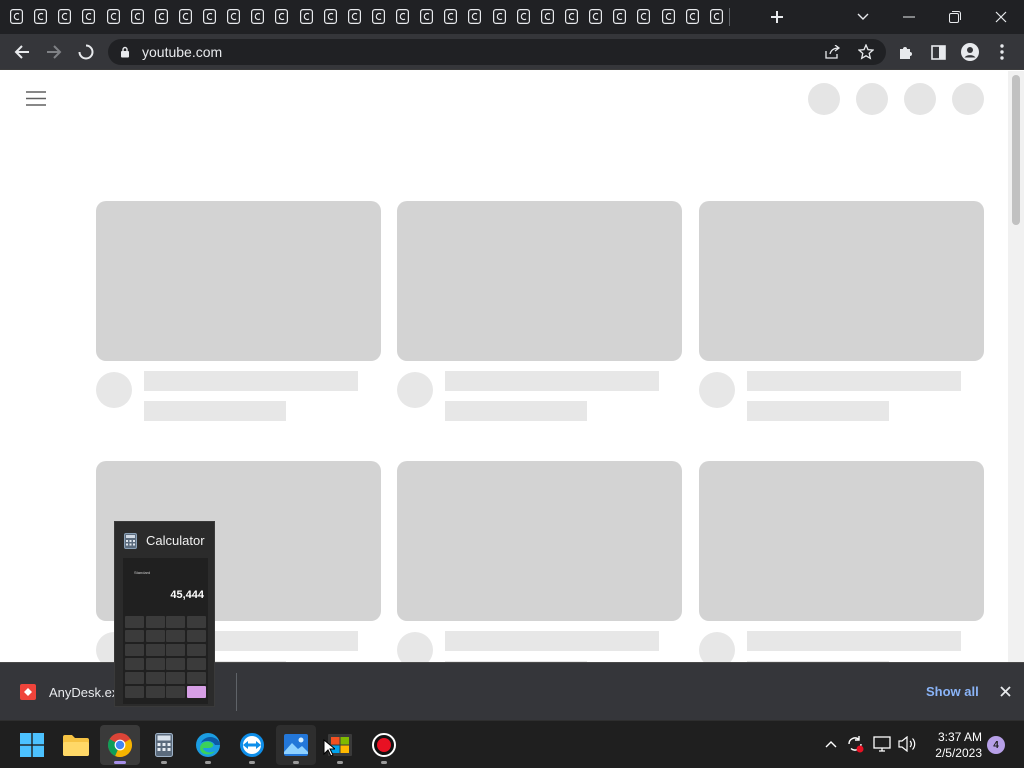 The height and width of the screenshot is (768, 1024). I want to click on clock-date: 2/5/2023, so click(953, 753).